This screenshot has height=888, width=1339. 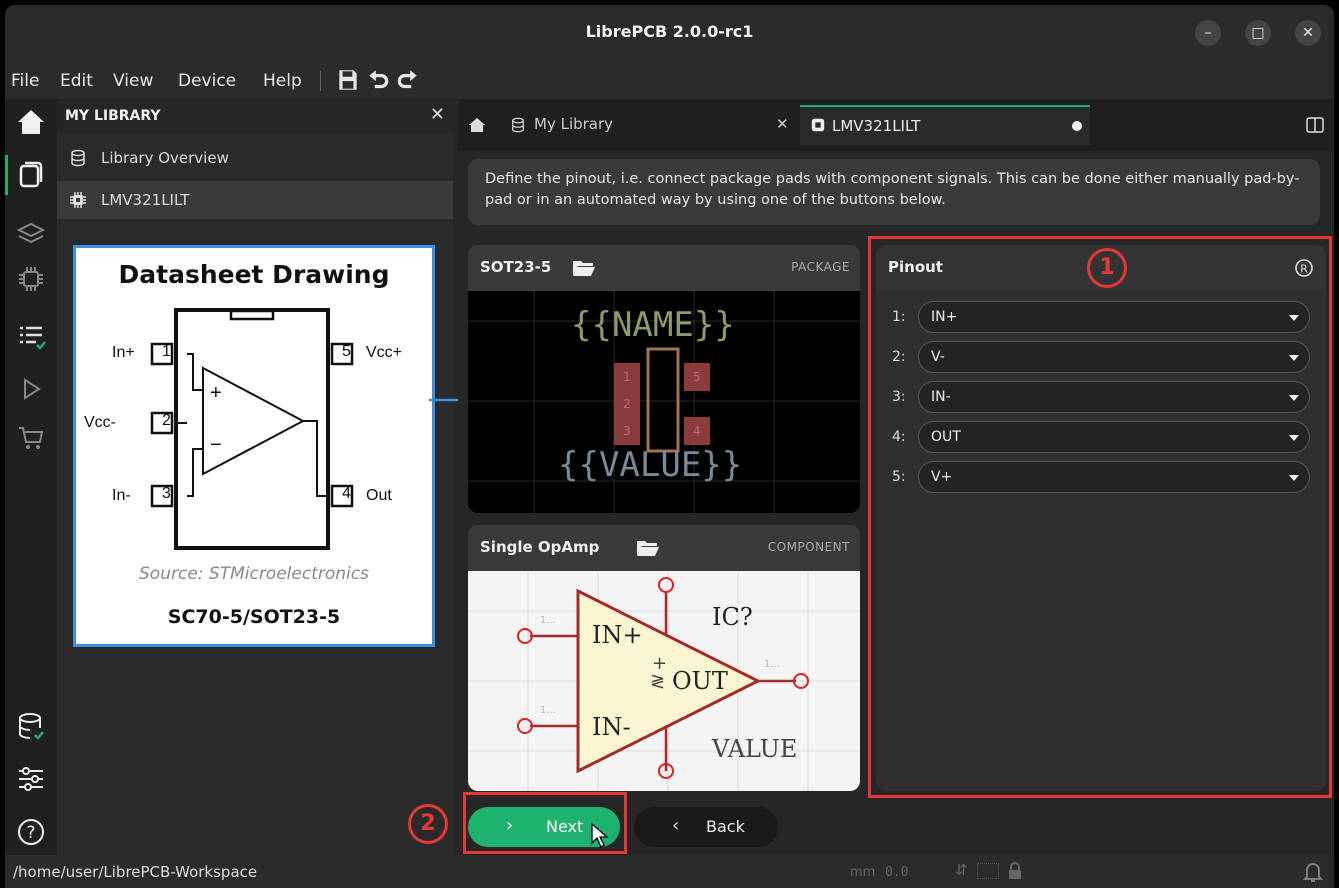 I want to click on menu-bar: File Edit View Device Help, so click(x=669, y=80).